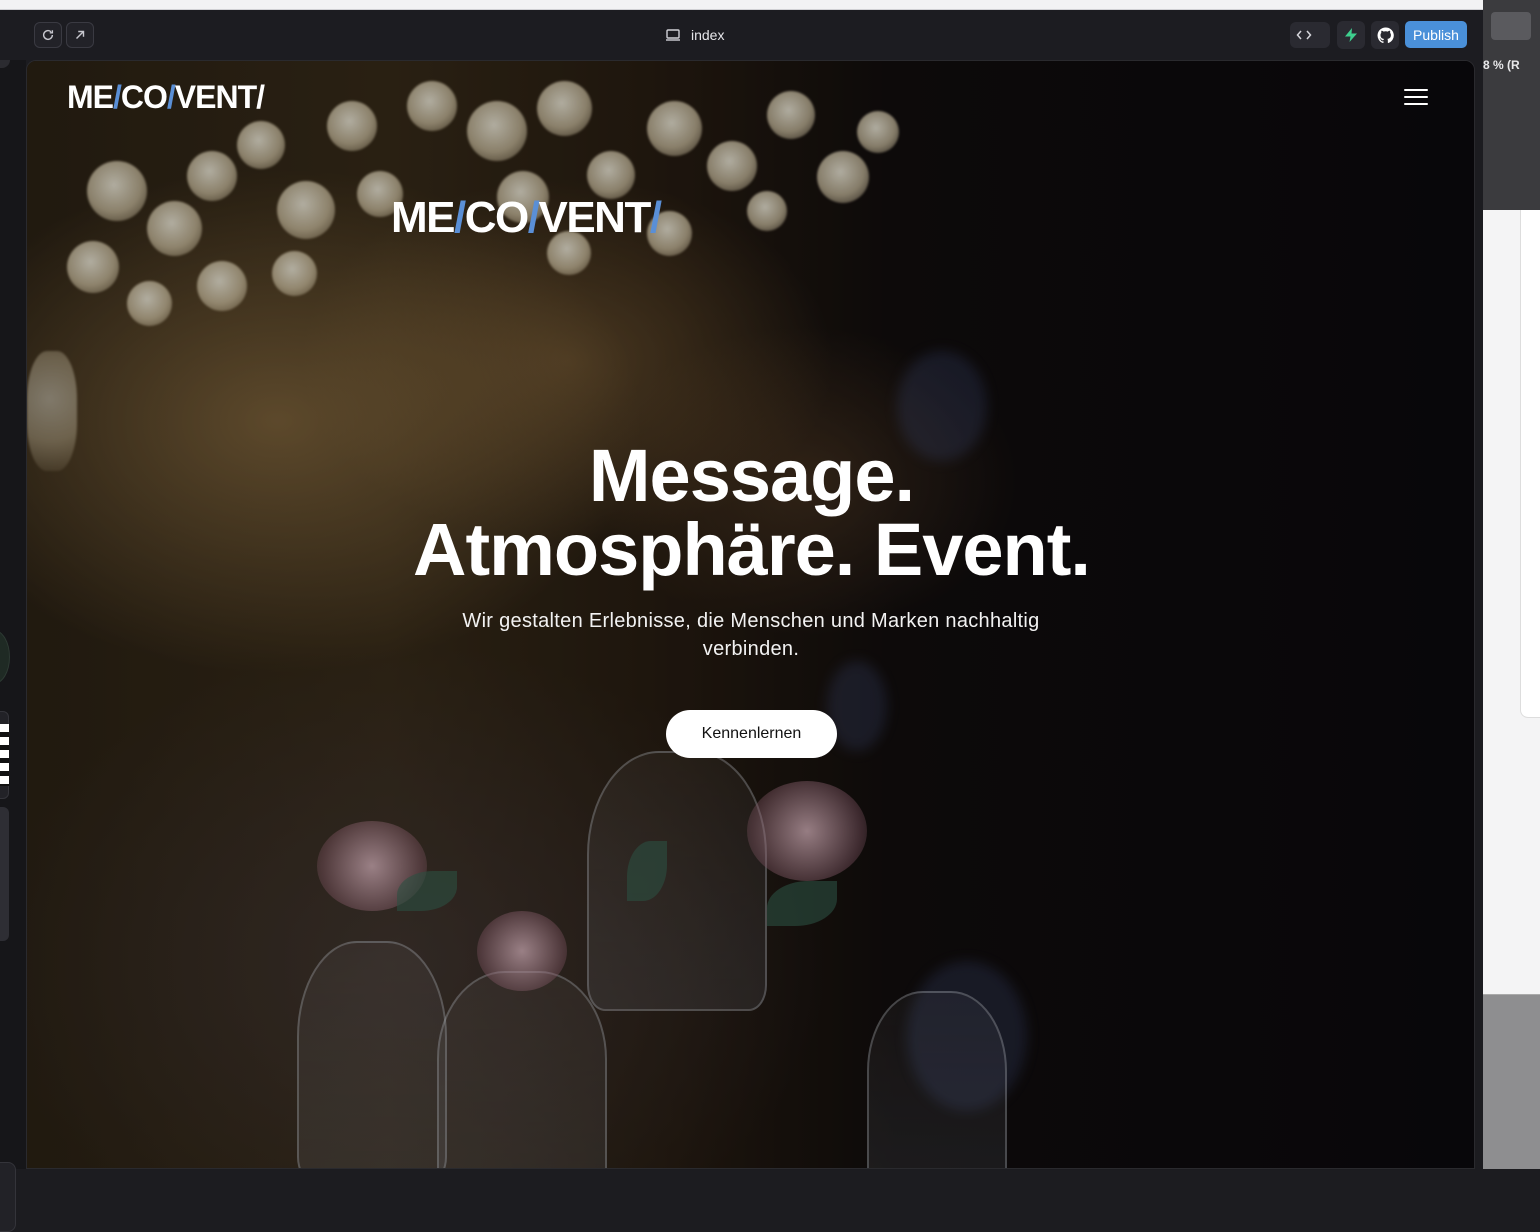  Describe the element at coordinates (1304, 35) in the screenshot. I see `code-icon` at that location.